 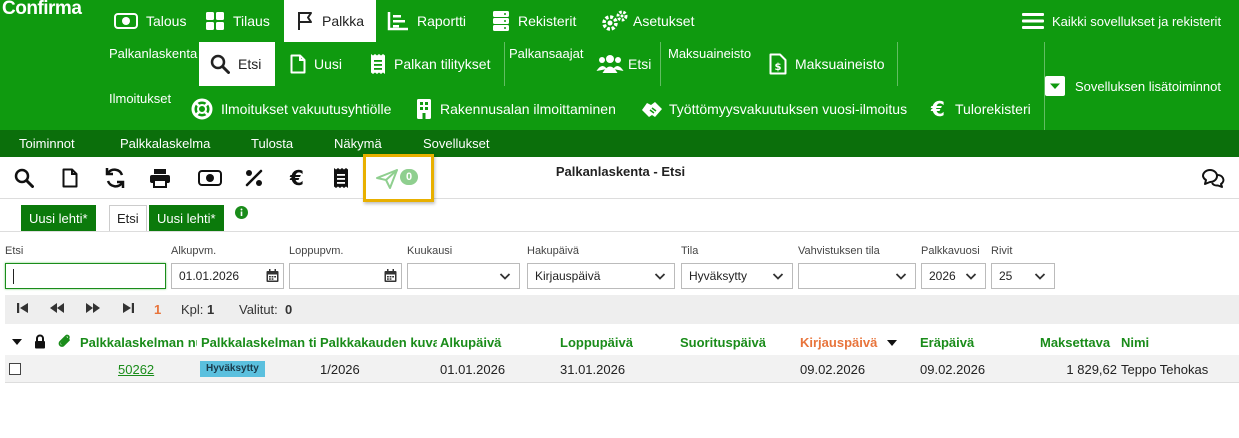 I want to click on last-page-button, so click(x=128, y=308).